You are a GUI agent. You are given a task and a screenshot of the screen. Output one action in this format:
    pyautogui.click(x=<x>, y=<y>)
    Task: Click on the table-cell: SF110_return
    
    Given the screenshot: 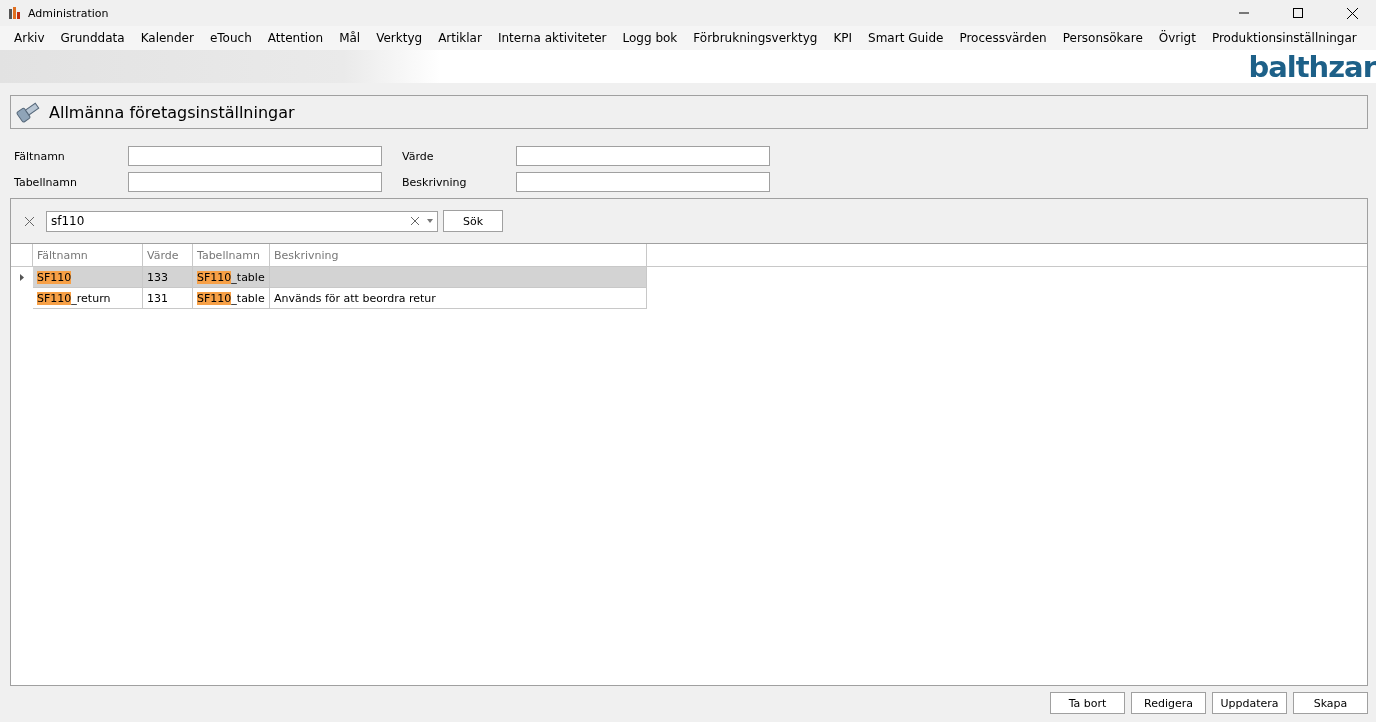 What is the action you would take?
    pyautogui.click(x=88, y=298)
    